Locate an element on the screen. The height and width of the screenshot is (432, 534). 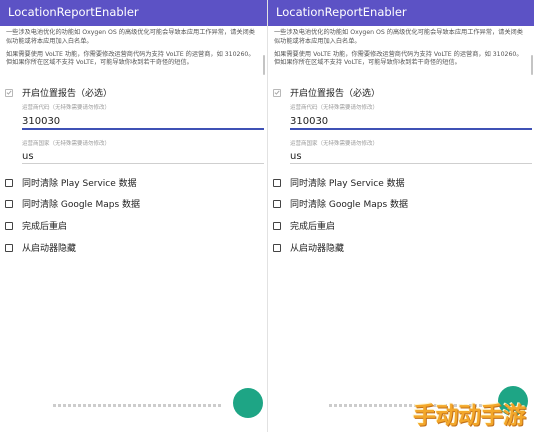
fab-button is located at coordinates (248, 403).